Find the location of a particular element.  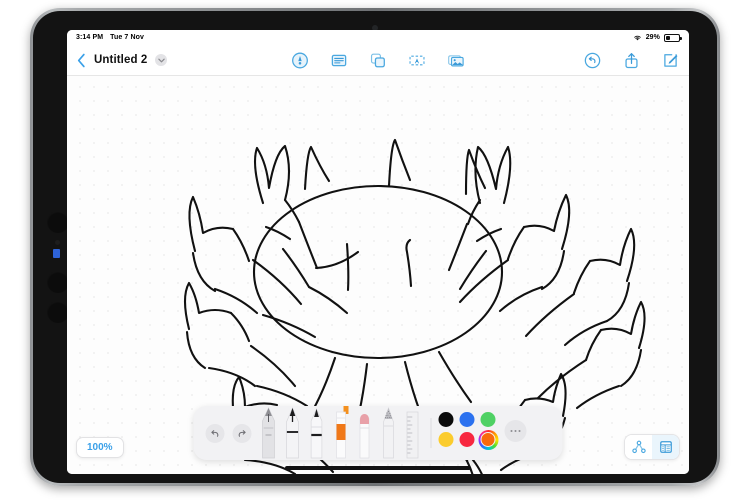

color-blue is located at coordinates (467, 419).